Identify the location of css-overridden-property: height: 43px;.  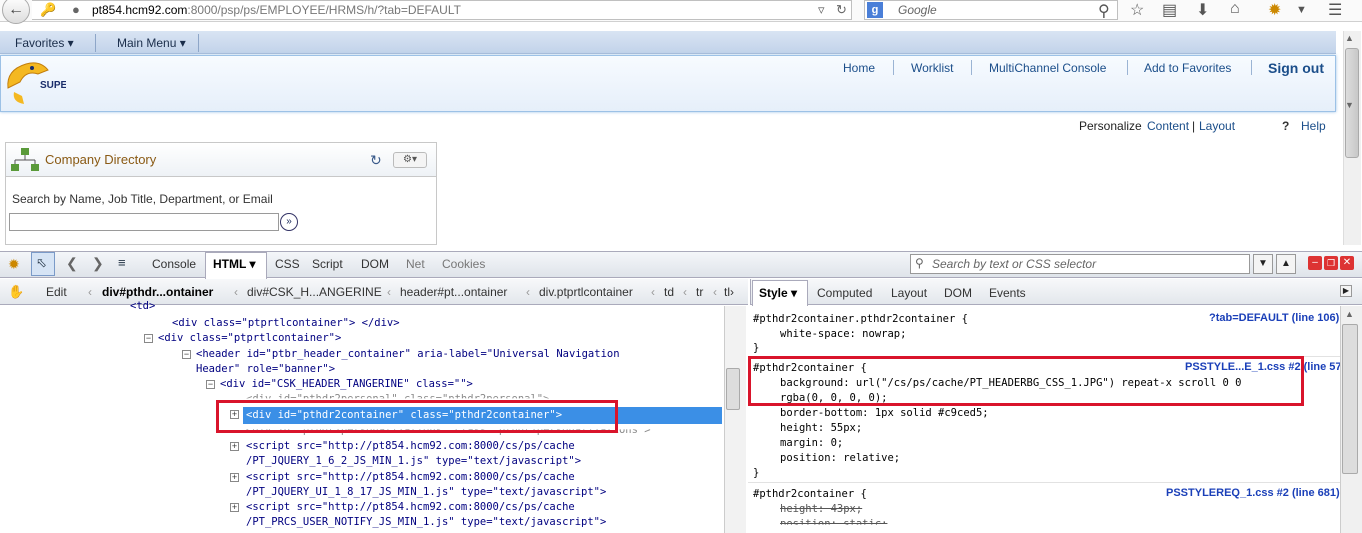
(821, 509).